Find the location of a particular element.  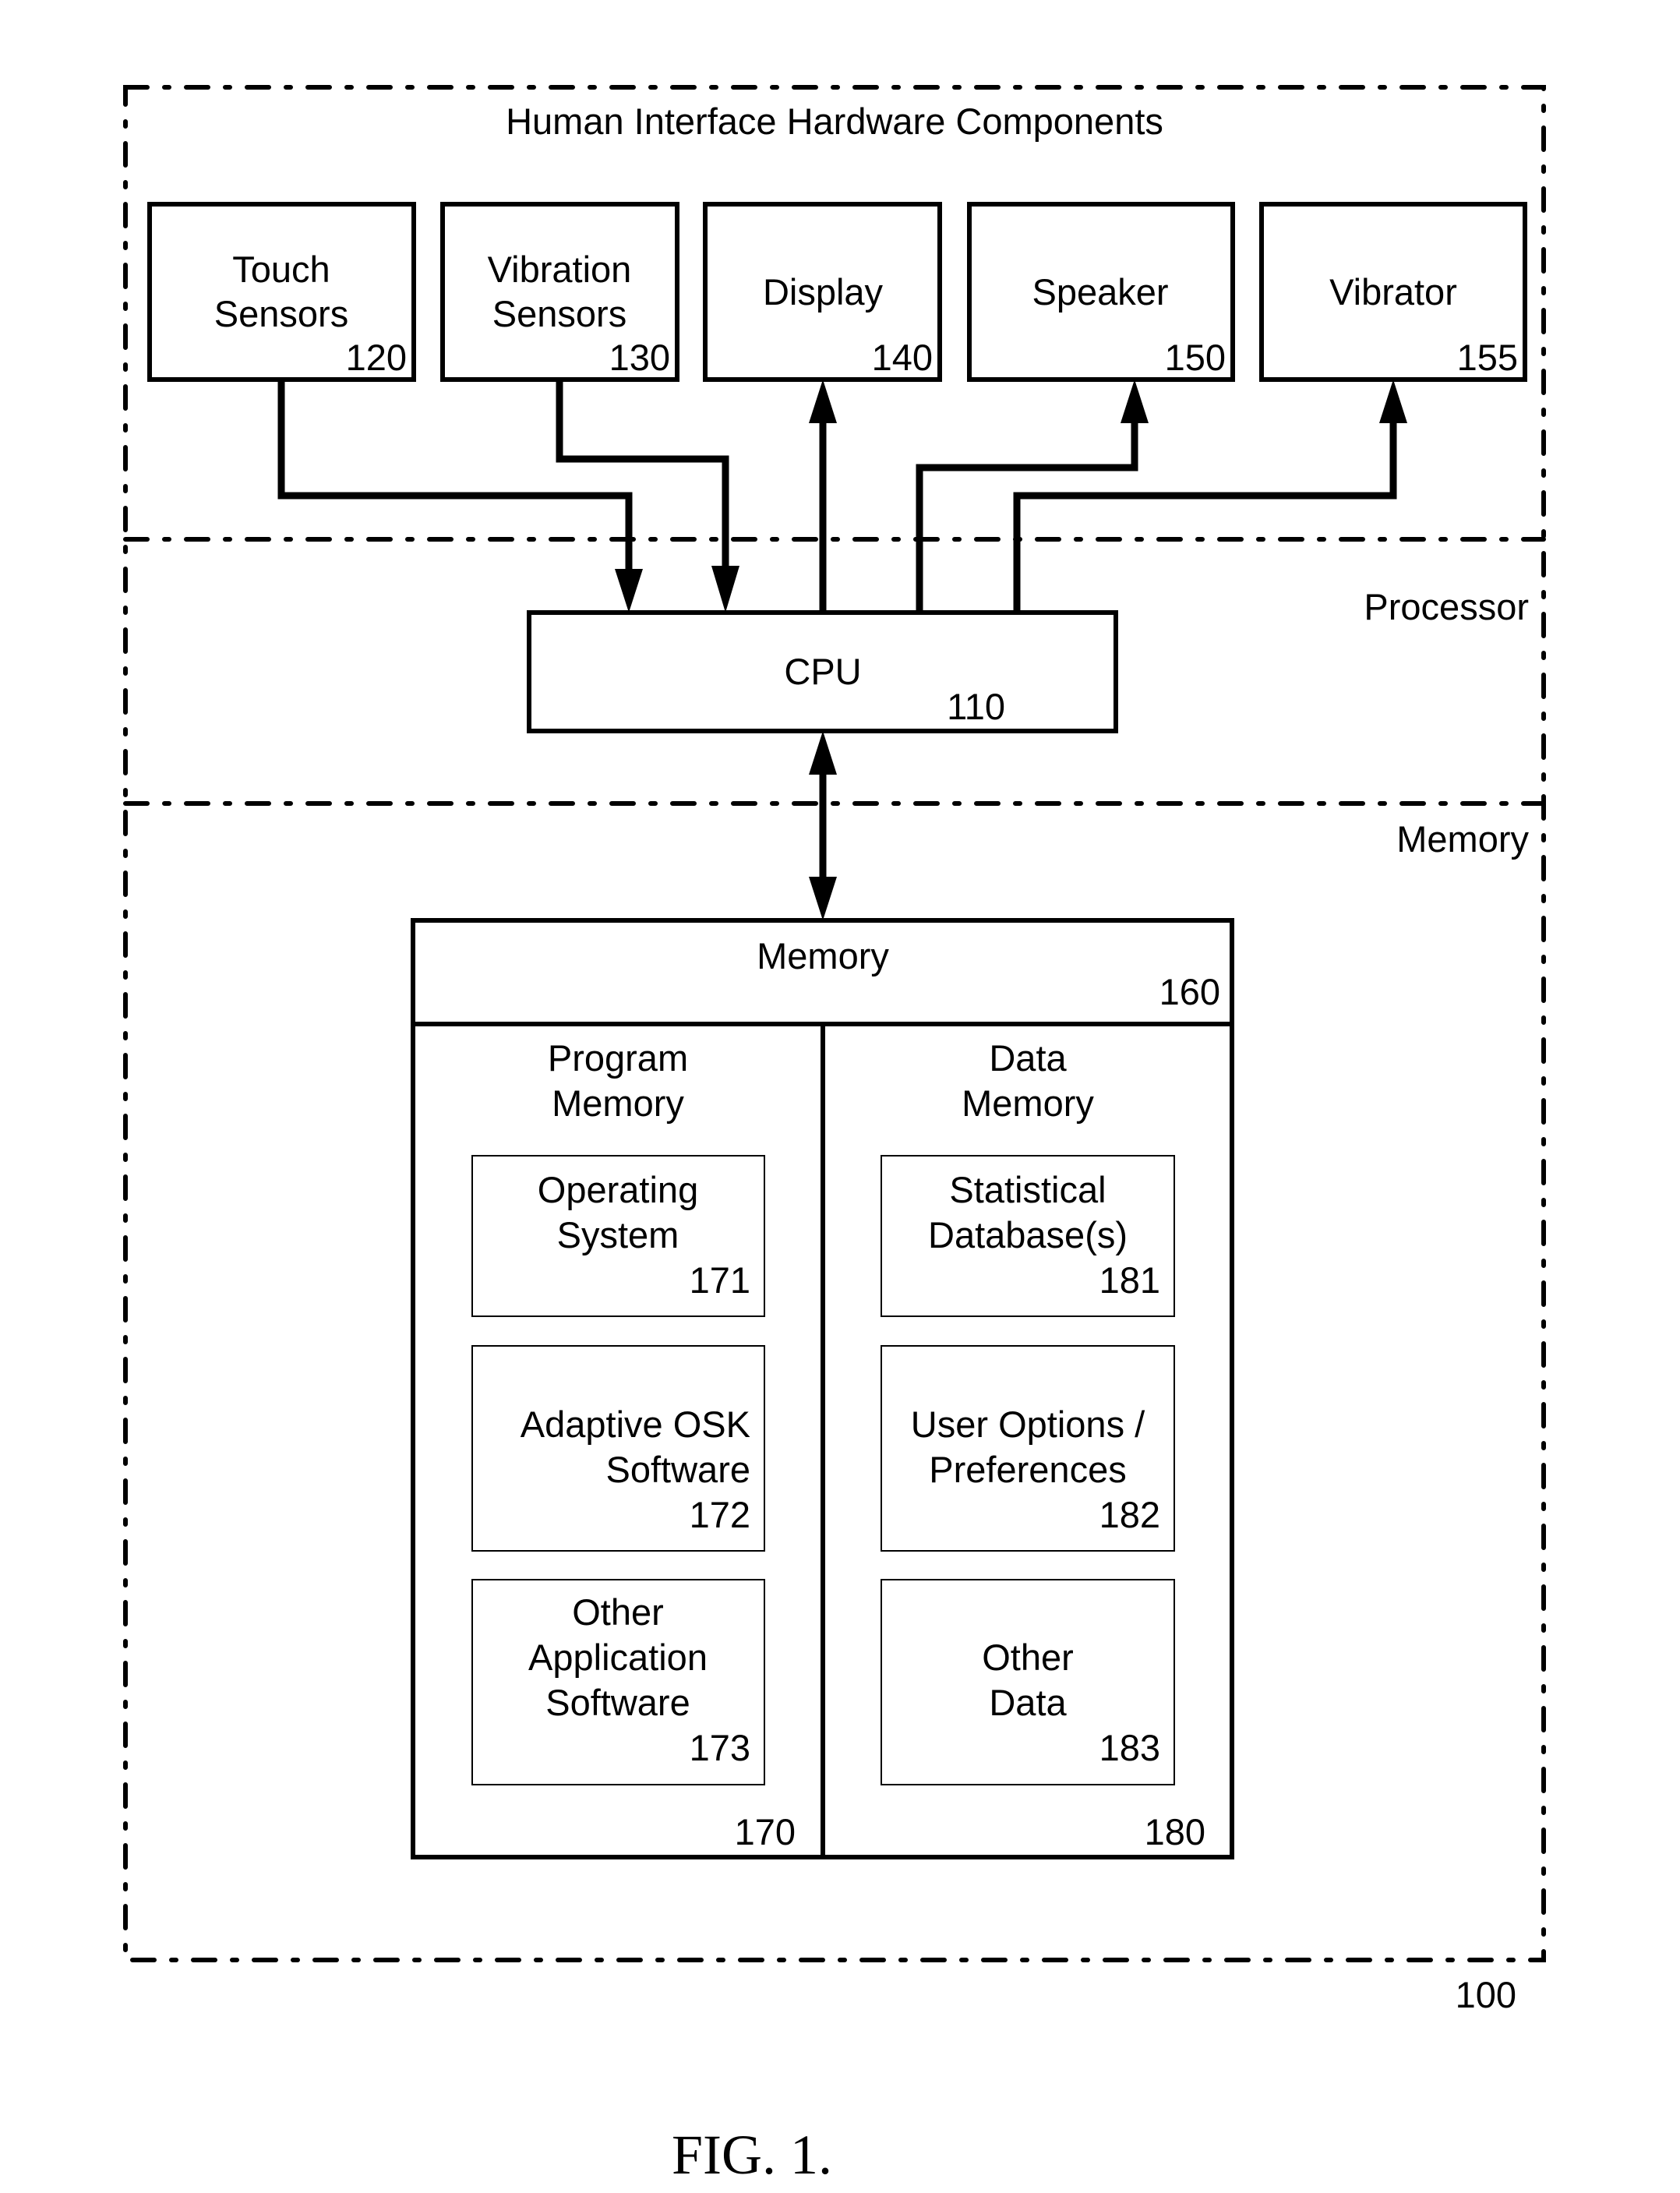

component-ref: 130 is located at coordinates (640, 357).